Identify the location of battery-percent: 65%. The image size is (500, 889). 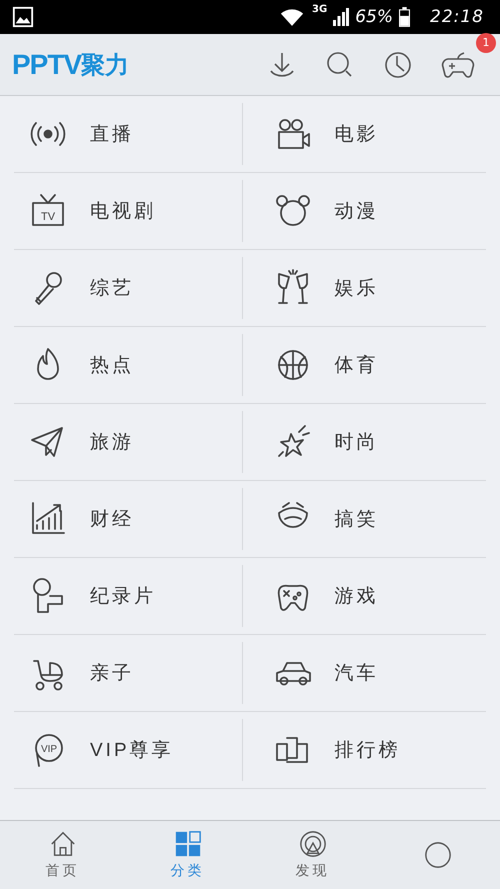
(374, 17).